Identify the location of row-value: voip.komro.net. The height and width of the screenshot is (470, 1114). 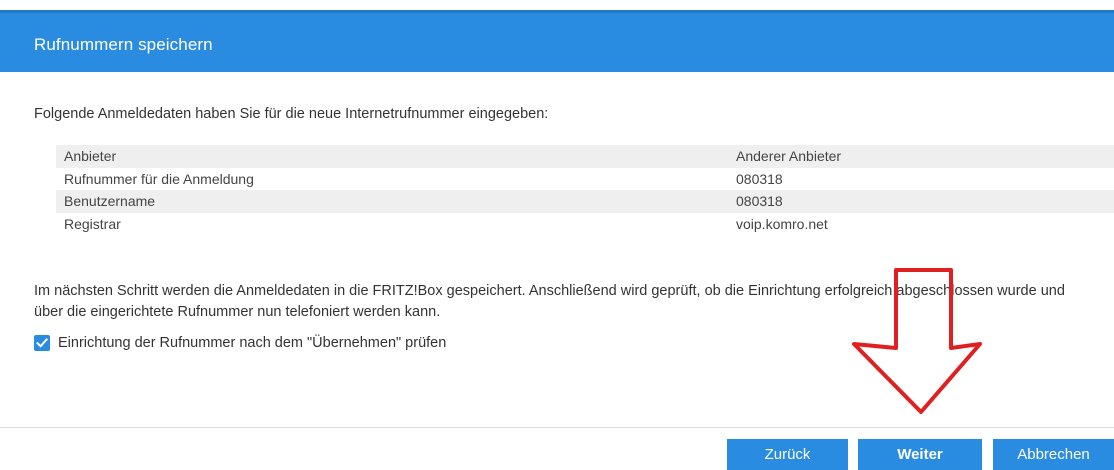
(919, 223).